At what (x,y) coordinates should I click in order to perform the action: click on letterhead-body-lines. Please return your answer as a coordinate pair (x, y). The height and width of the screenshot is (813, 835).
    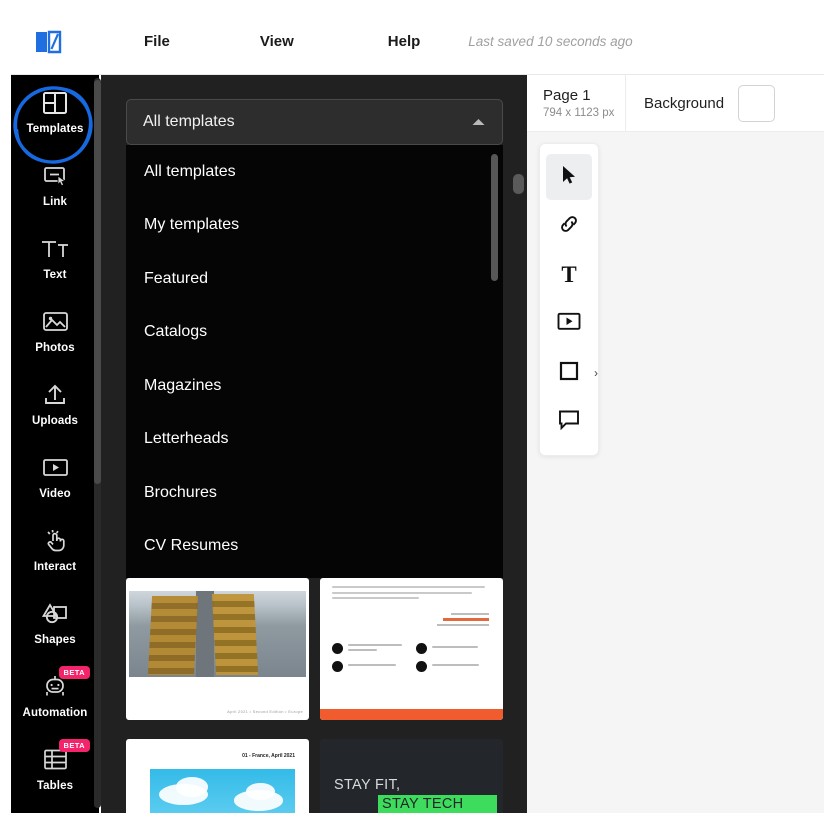
    Looking at the image, I should click on (411, 588).